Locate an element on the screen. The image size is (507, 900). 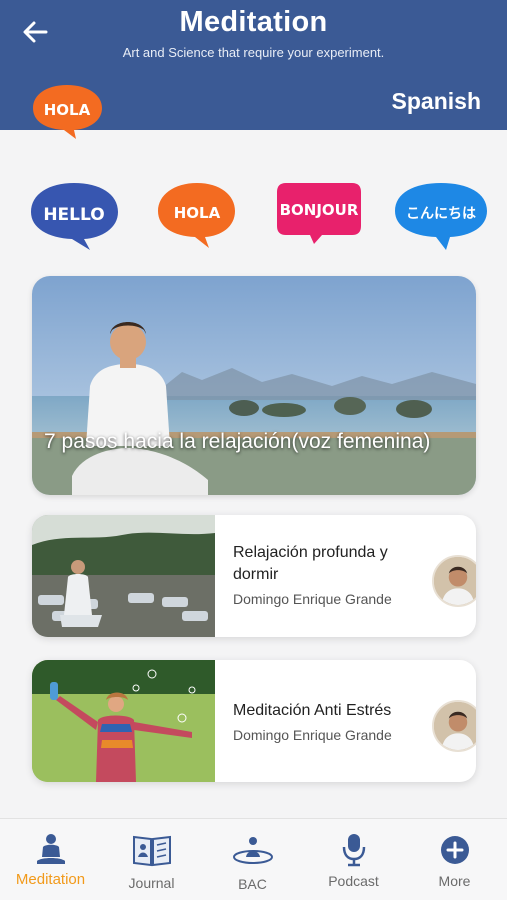
nav-item-podcast: Podcast is located at coordinates (353, 859).